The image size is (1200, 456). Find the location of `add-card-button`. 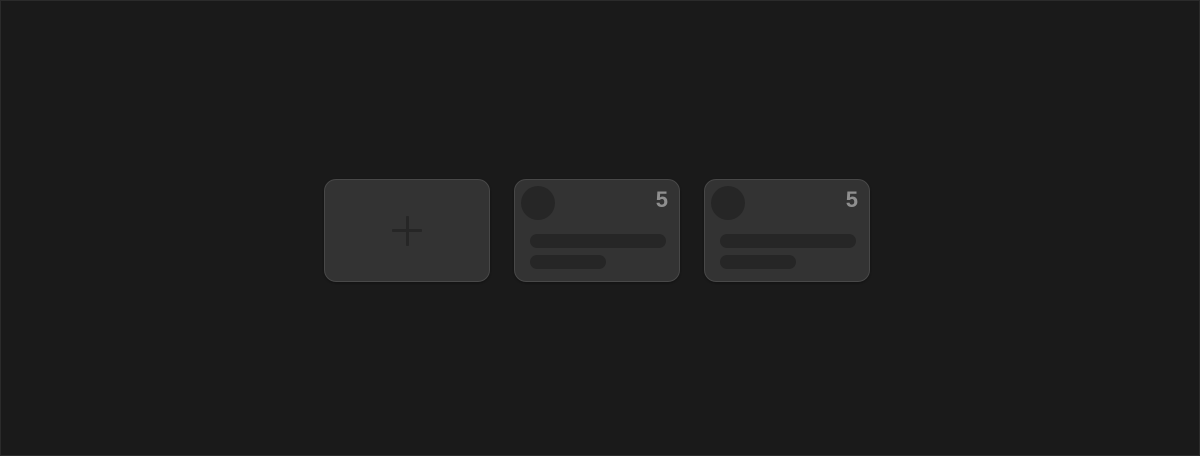

add-card-button is located at coordinates (407, 230).